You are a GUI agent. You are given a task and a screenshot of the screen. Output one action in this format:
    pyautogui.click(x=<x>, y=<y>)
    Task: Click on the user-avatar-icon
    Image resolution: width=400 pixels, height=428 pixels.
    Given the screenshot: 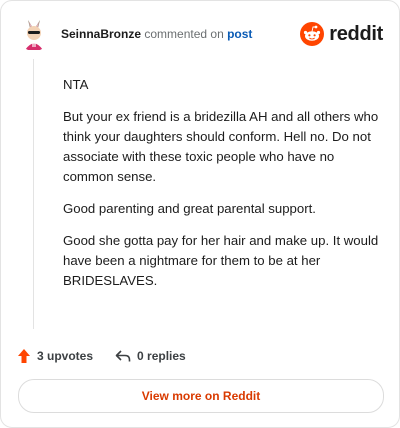 What is the action you would take?
    pyautogui.click(x=34, y=34)
    